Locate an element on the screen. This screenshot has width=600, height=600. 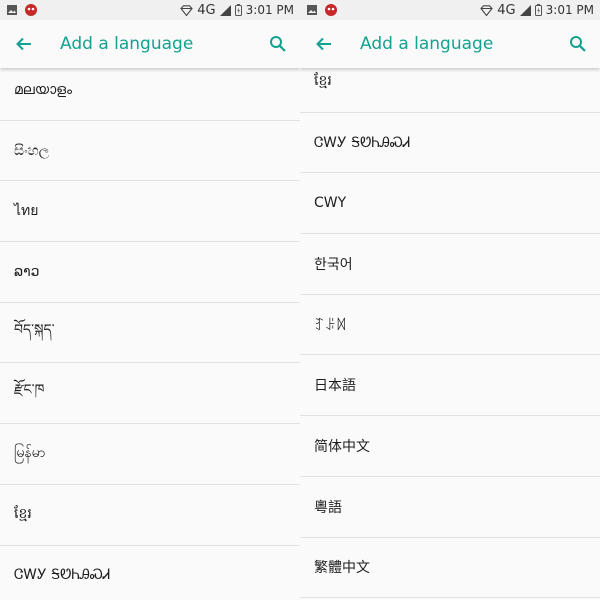
language-item: ไทย is located at coordinates (150, 212).